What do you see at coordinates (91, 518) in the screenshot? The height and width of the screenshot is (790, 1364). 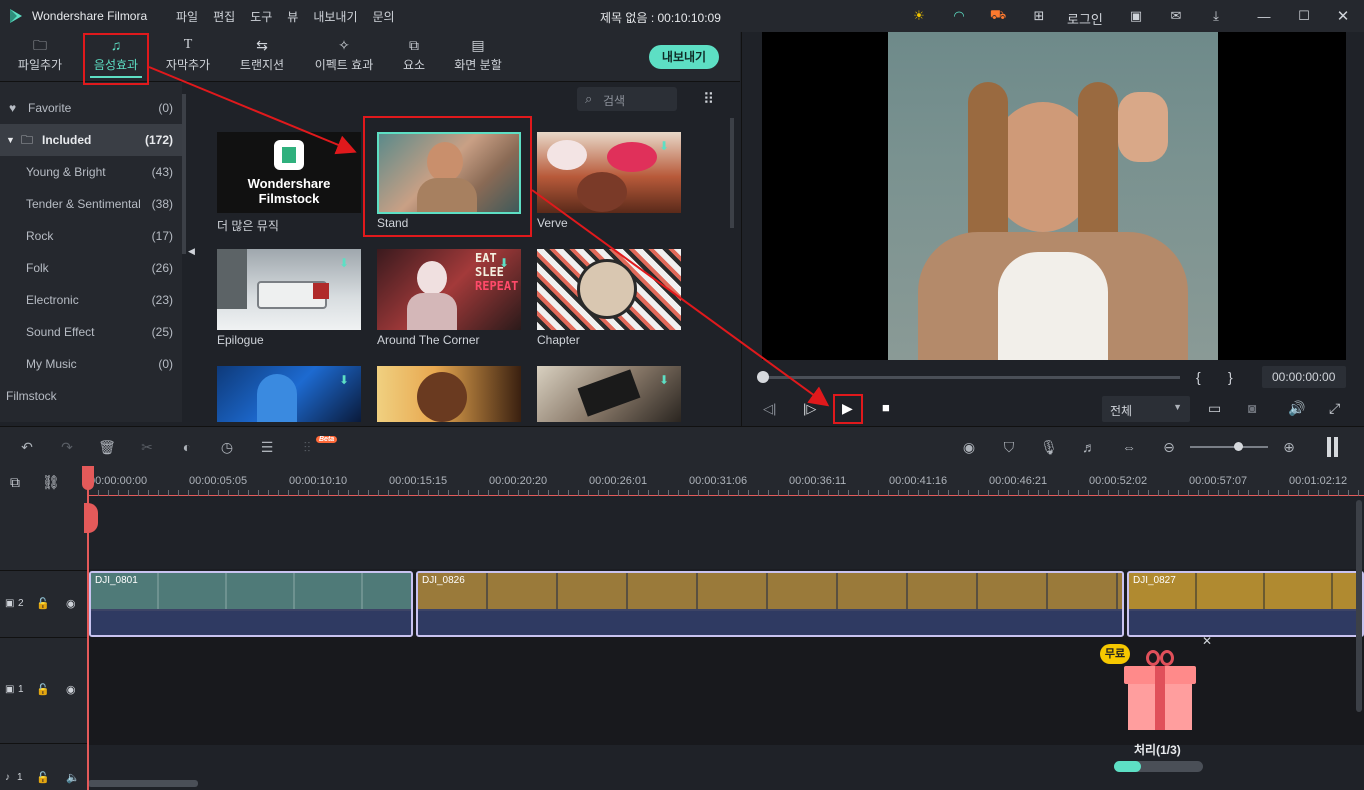 I see `playhead-marker` at bounding box center [91, 518].